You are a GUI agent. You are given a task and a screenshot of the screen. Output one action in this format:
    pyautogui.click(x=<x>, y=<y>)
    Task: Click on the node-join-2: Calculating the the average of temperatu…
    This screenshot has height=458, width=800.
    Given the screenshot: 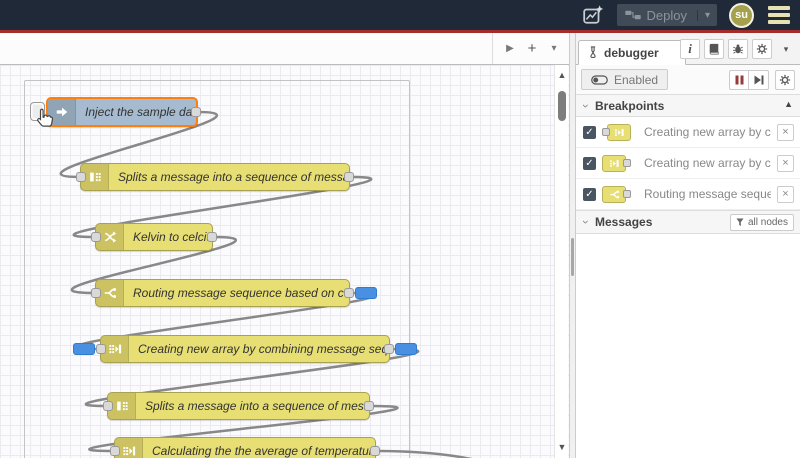 What is the action you would take?
    pyautogui.click(x=245, y=447)
    